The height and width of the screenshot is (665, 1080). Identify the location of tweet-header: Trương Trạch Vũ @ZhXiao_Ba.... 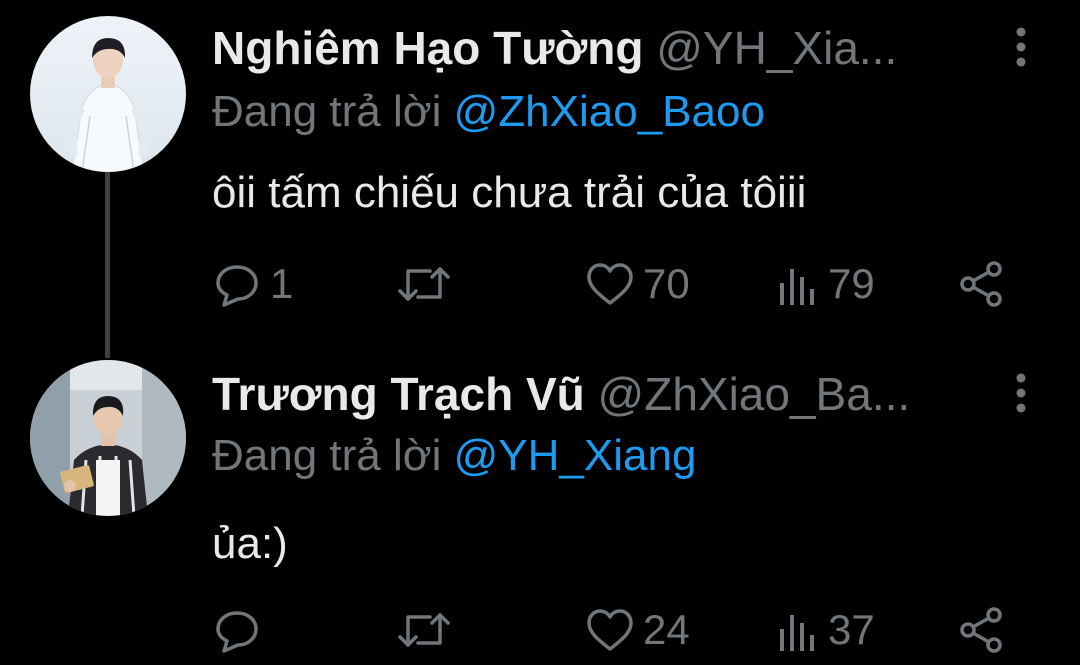
(591, 394).